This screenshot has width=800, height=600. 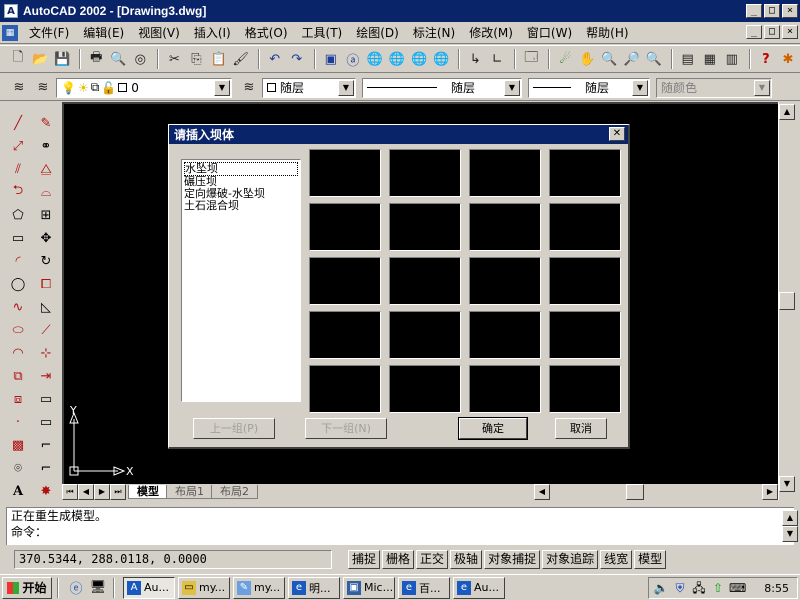 I want to click on circle-icon: ◯, so click(x=18, y=284).